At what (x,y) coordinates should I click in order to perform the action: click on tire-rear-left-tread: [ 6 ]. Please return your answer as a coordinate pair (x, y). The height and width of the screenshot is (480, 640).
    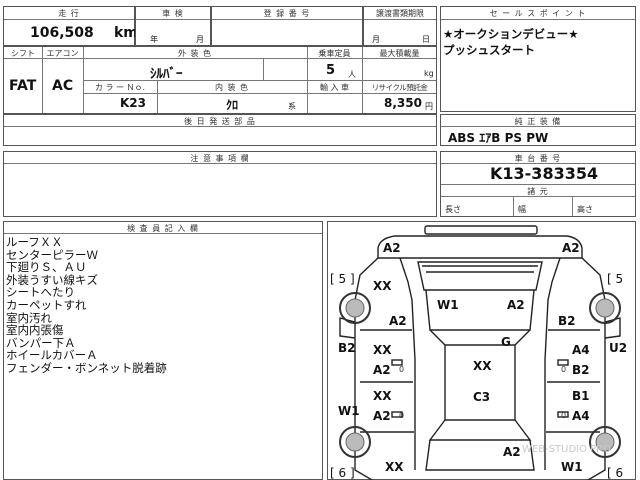
    Looking at the image, I should click on (342, 473).